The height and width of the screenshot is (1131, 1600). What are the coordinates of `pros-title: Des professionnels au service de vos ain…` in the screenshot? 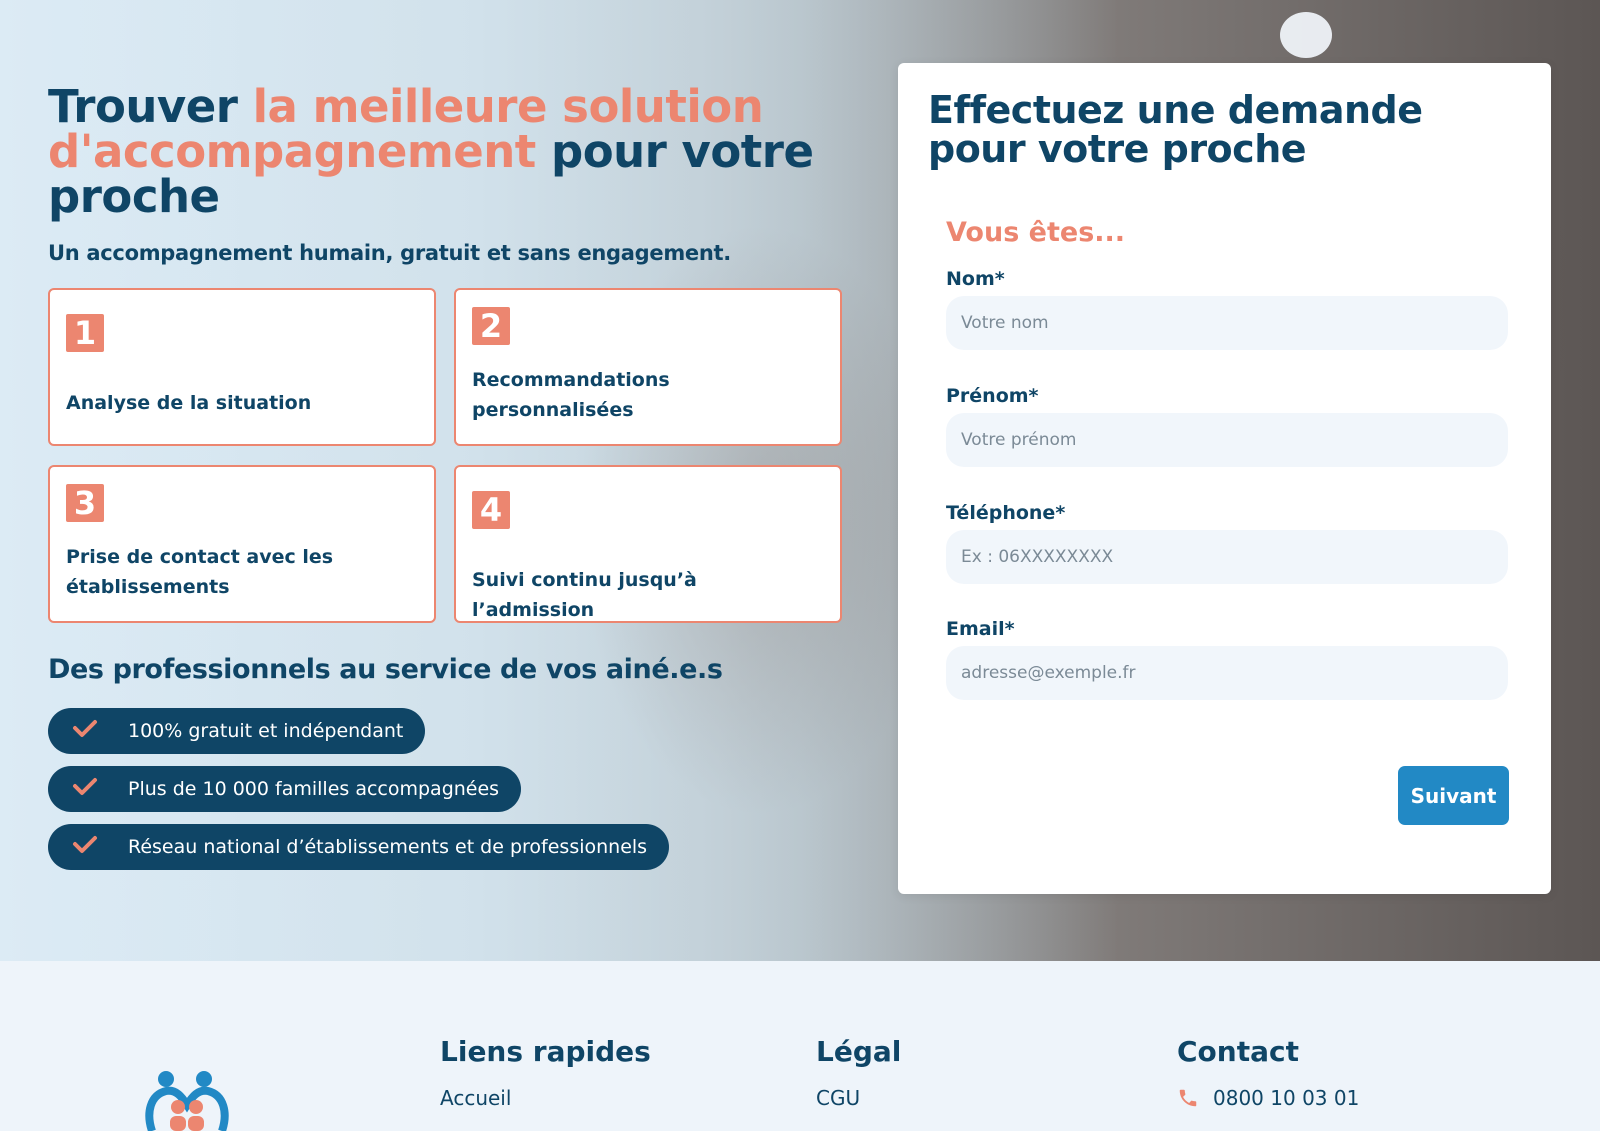 It's located at (385, 669).